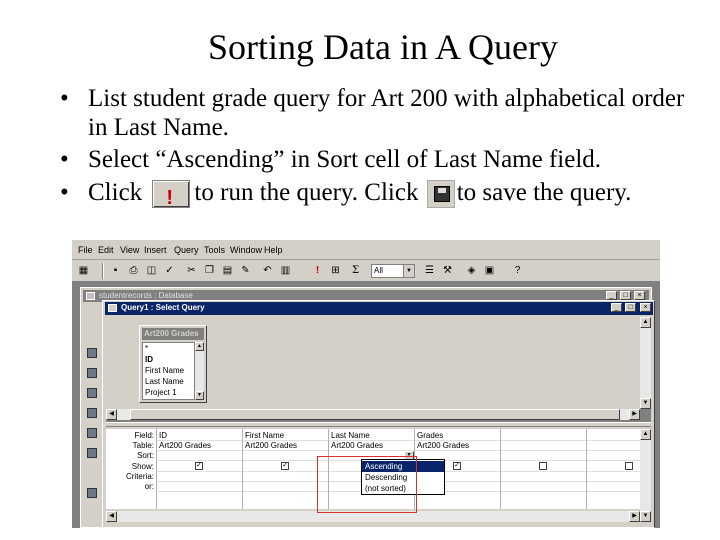 This screenshot has height=540, width=720. Describe the element at coordinates (645, 475) in the screenshot. I see `grid-vscroll: ▲ ▼` at that location.